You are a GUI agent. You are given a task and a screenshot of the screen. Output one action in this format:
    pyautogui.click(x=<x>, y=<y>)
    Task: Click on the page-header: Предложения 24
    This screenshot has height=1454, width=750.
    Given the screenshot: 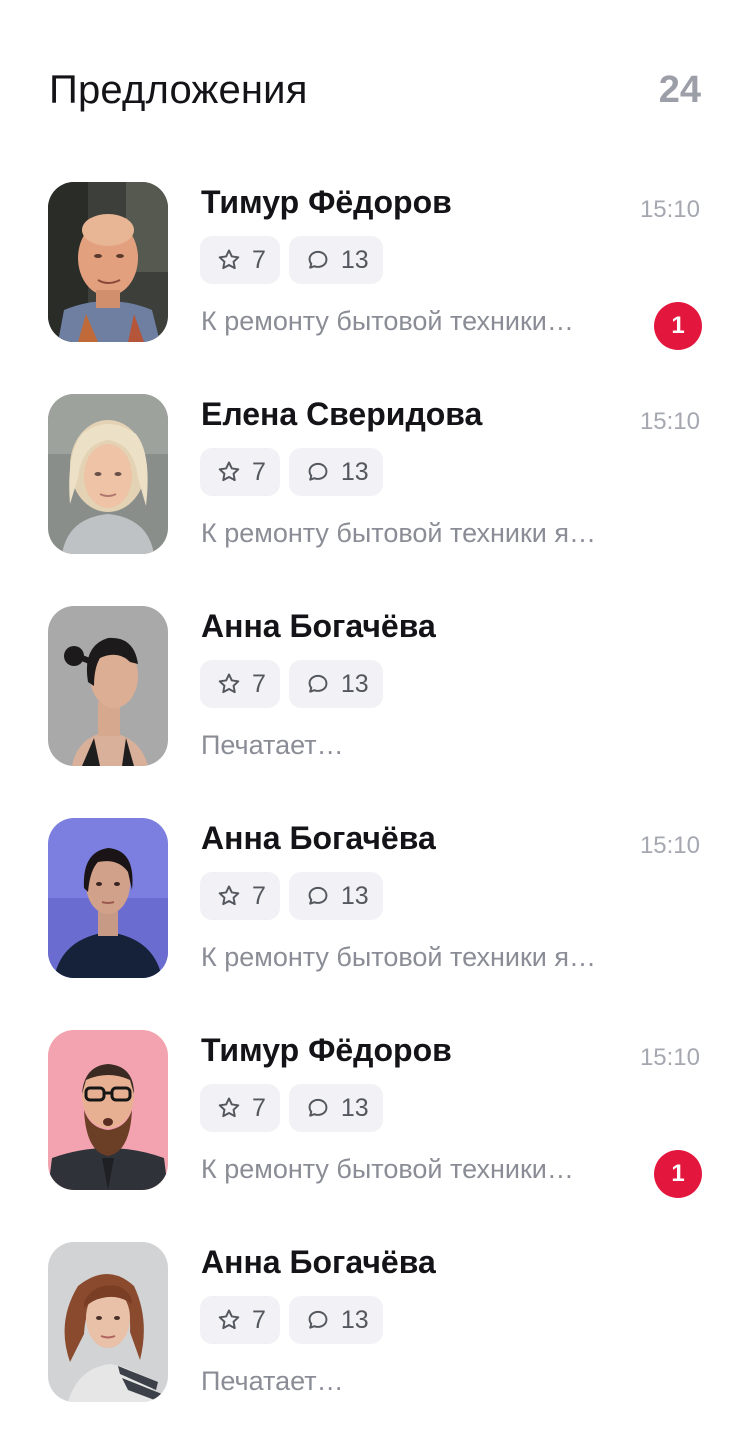 What is the action you would take?
    pyautogui.click(x=375, y=90)
    